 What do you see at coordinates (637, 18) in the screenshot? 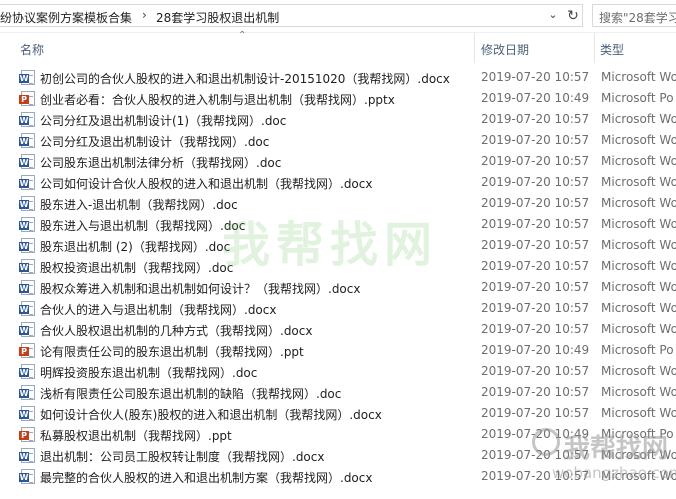
I see `search-placeholder: 搜索"28套学习` at bounding box center [637, 18].